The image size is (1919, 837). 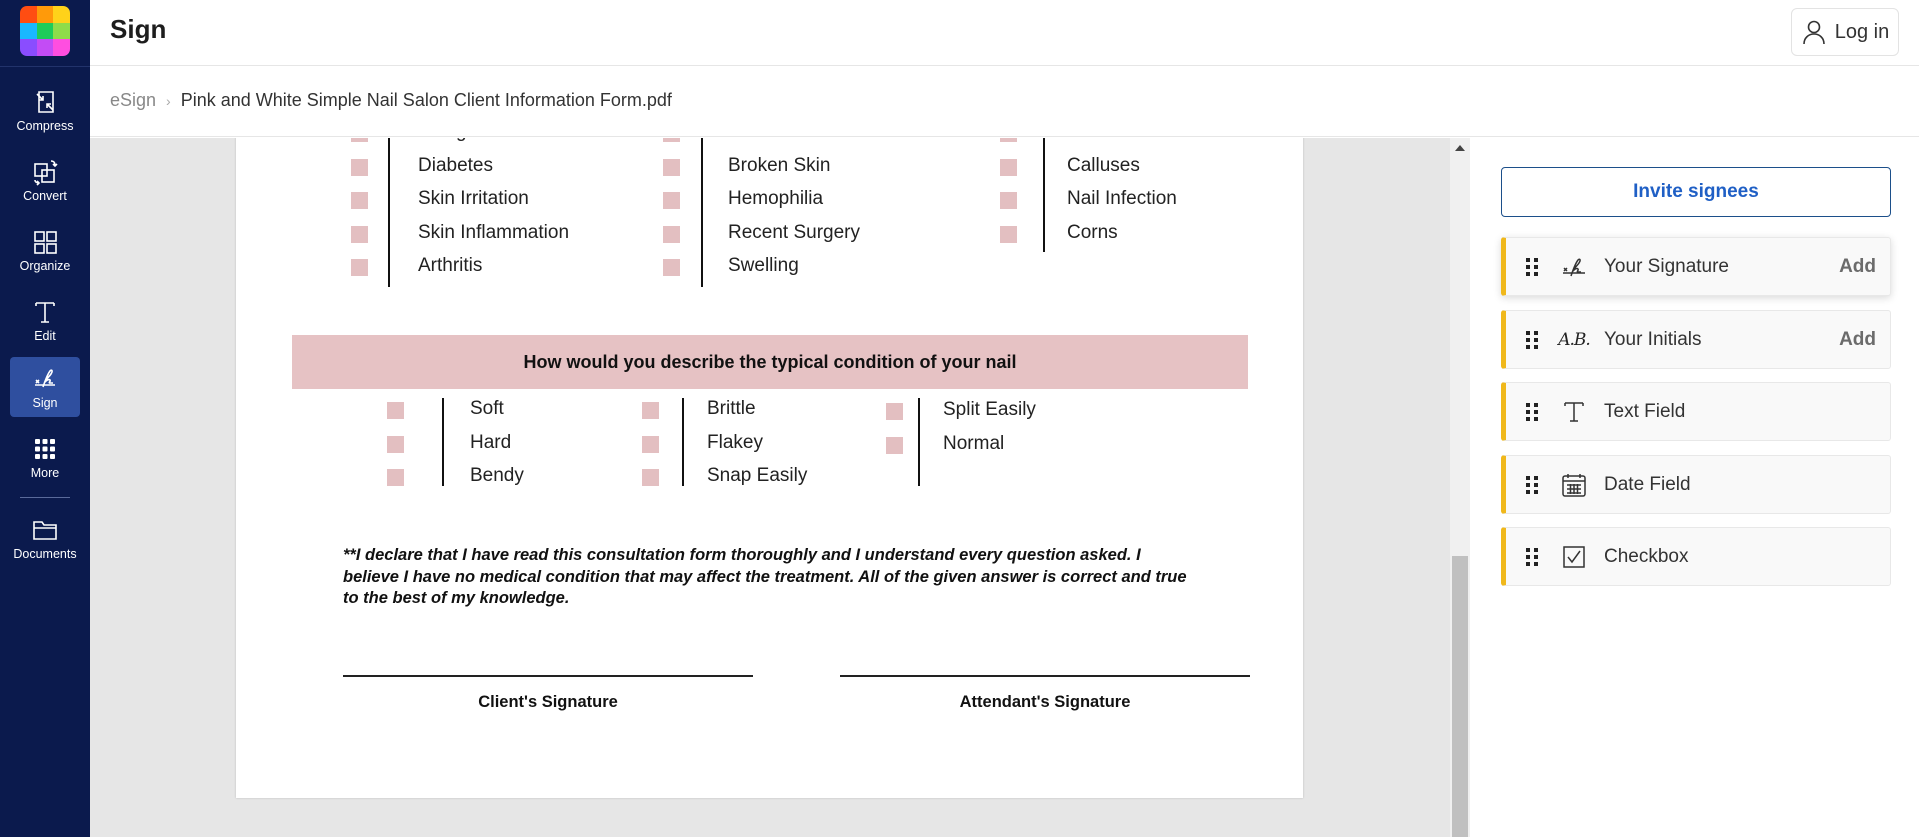 I want to click on condition-label: Broken Skin, so click(x=779, y=165).